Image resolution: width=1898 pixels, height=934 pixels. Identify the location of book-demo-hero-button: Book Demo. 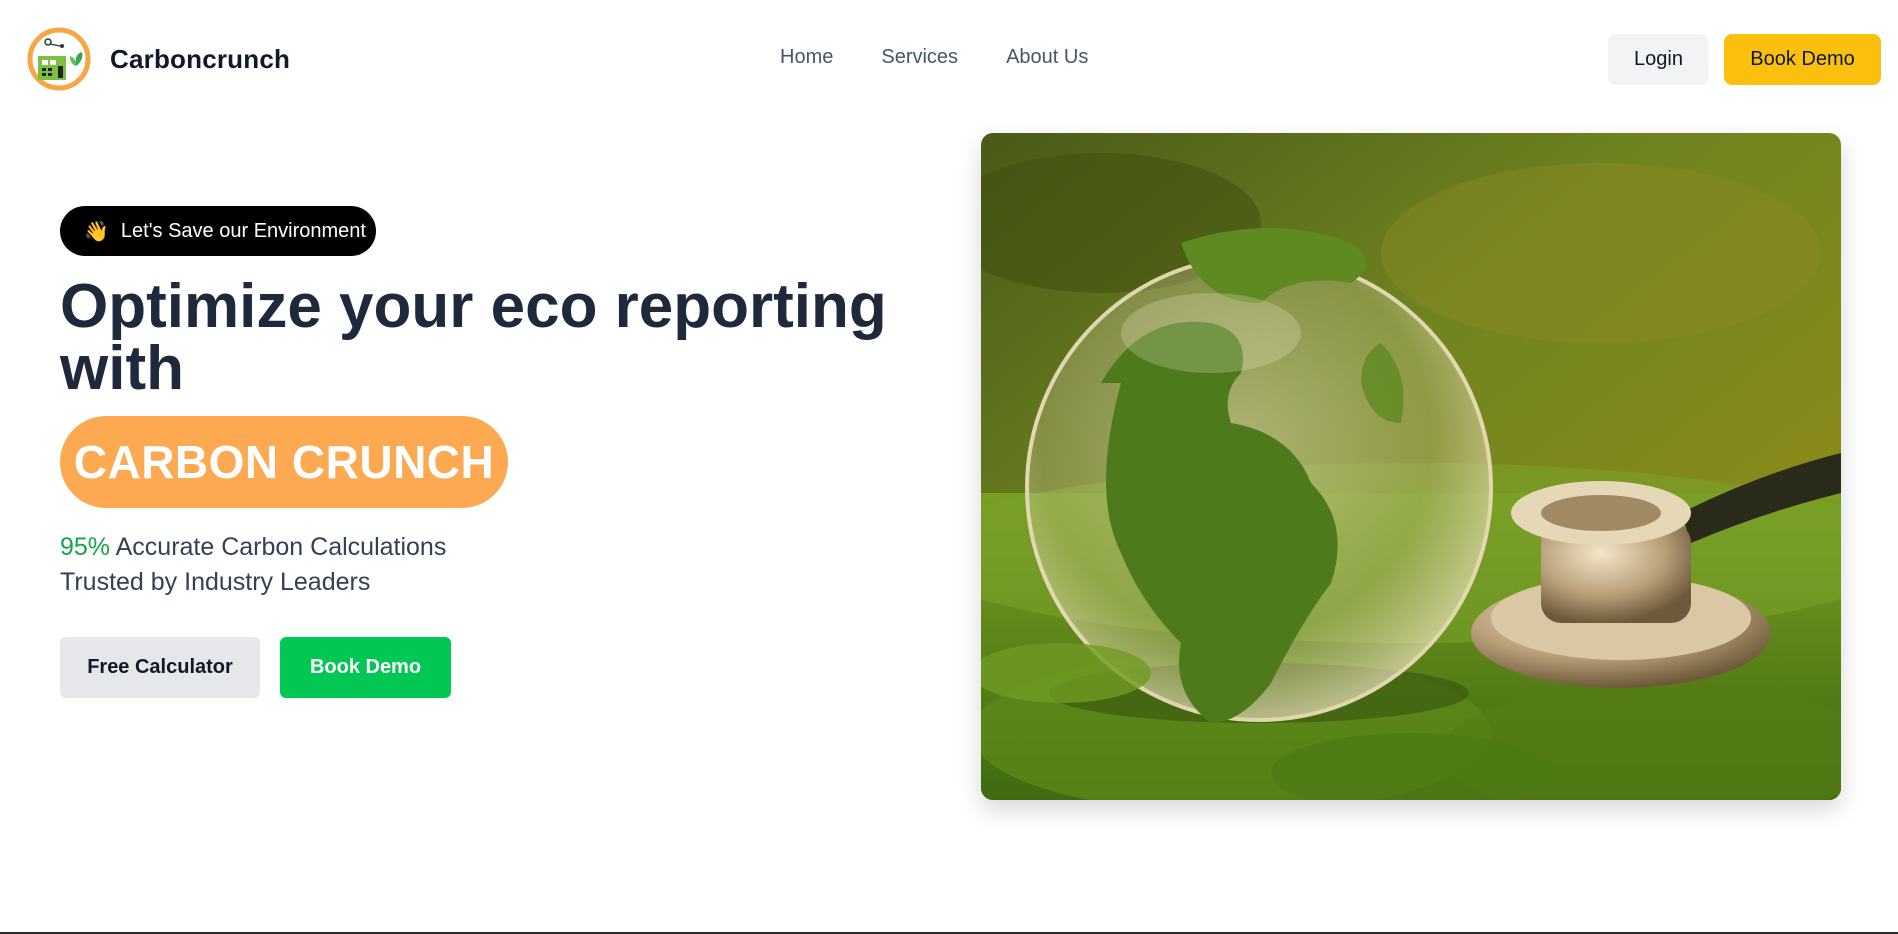
(365, 667).